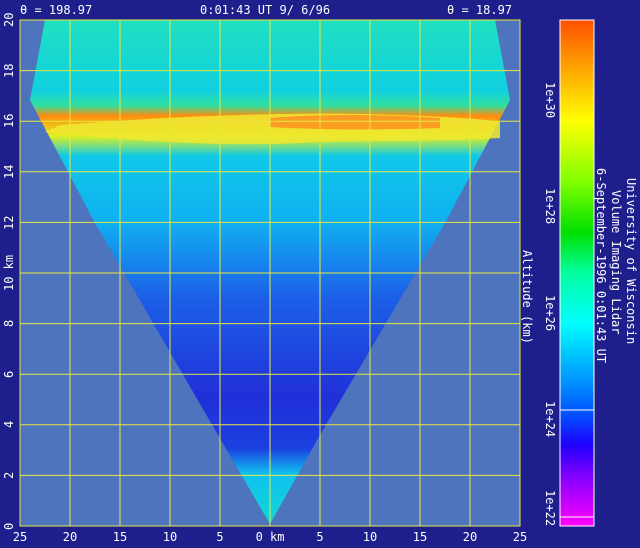 The width and height of the screenshot is (640, 548). I want to click on colorbar-tick-label: 1e+24, so click(550, 419).